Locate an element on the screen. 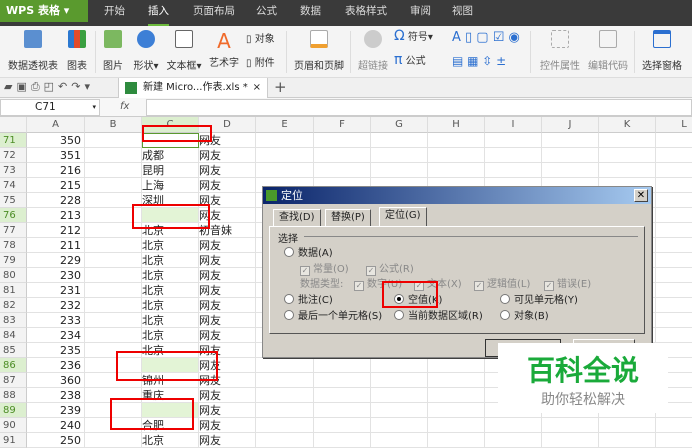 This screenshot has width=692, height=448. cell: 231 is located at coordinates (56, 290).